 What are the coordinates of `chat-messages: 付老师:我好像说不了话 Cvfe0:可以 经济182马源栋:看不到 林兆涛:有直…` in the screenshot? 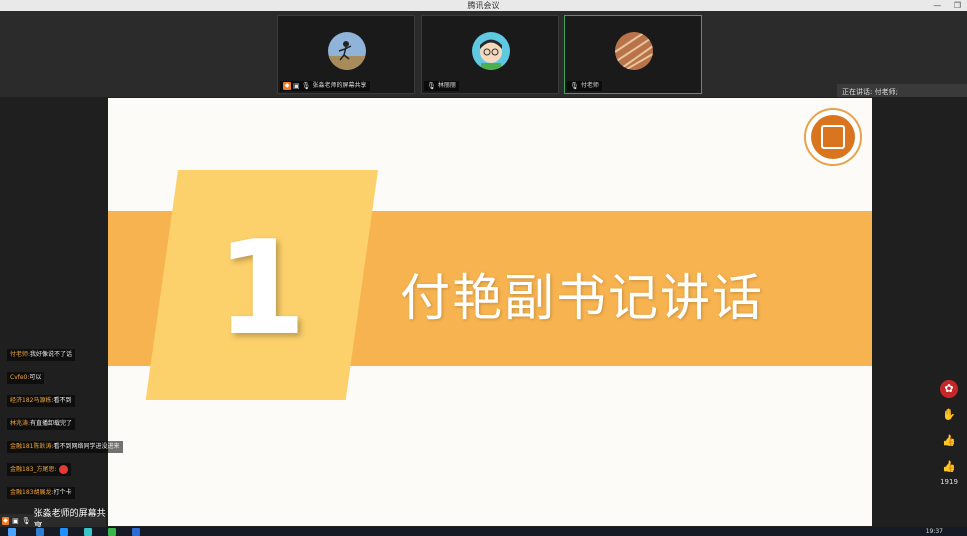 It's located at (72, 421).